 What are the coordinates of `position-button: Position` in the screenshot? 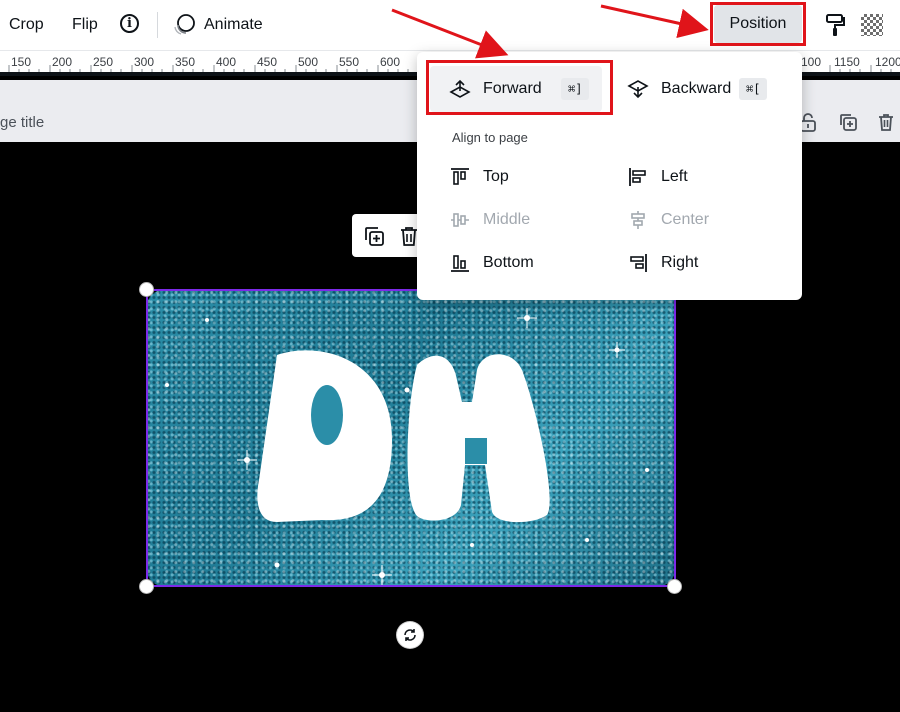 It's located at (758, 24).